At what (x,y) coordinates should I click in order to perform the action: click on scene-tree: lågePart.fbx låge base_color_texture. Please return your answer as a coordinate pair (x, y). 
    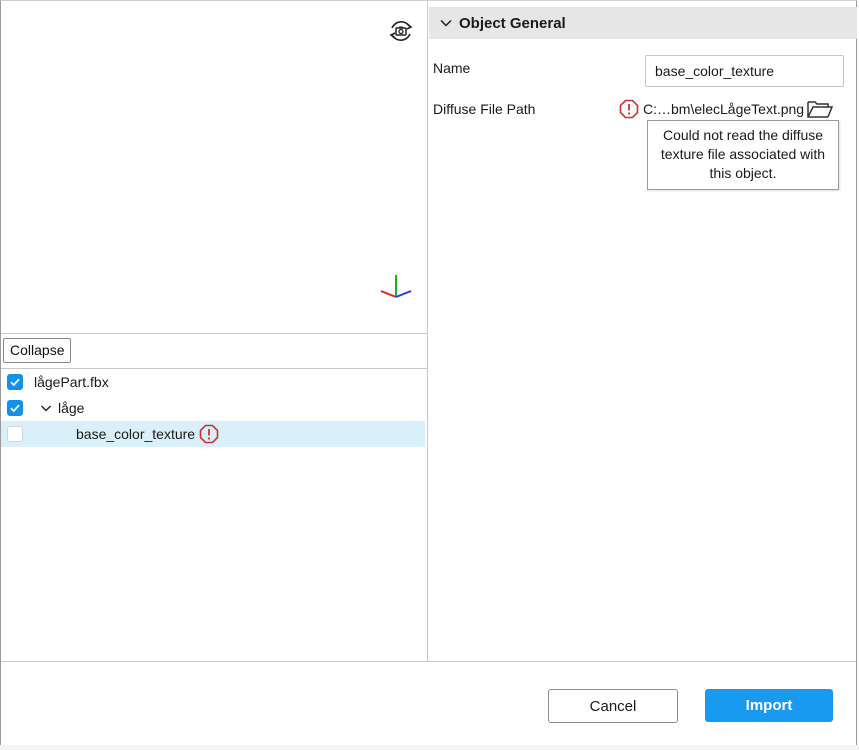
    Looking at the image, I should click on (214, 408).